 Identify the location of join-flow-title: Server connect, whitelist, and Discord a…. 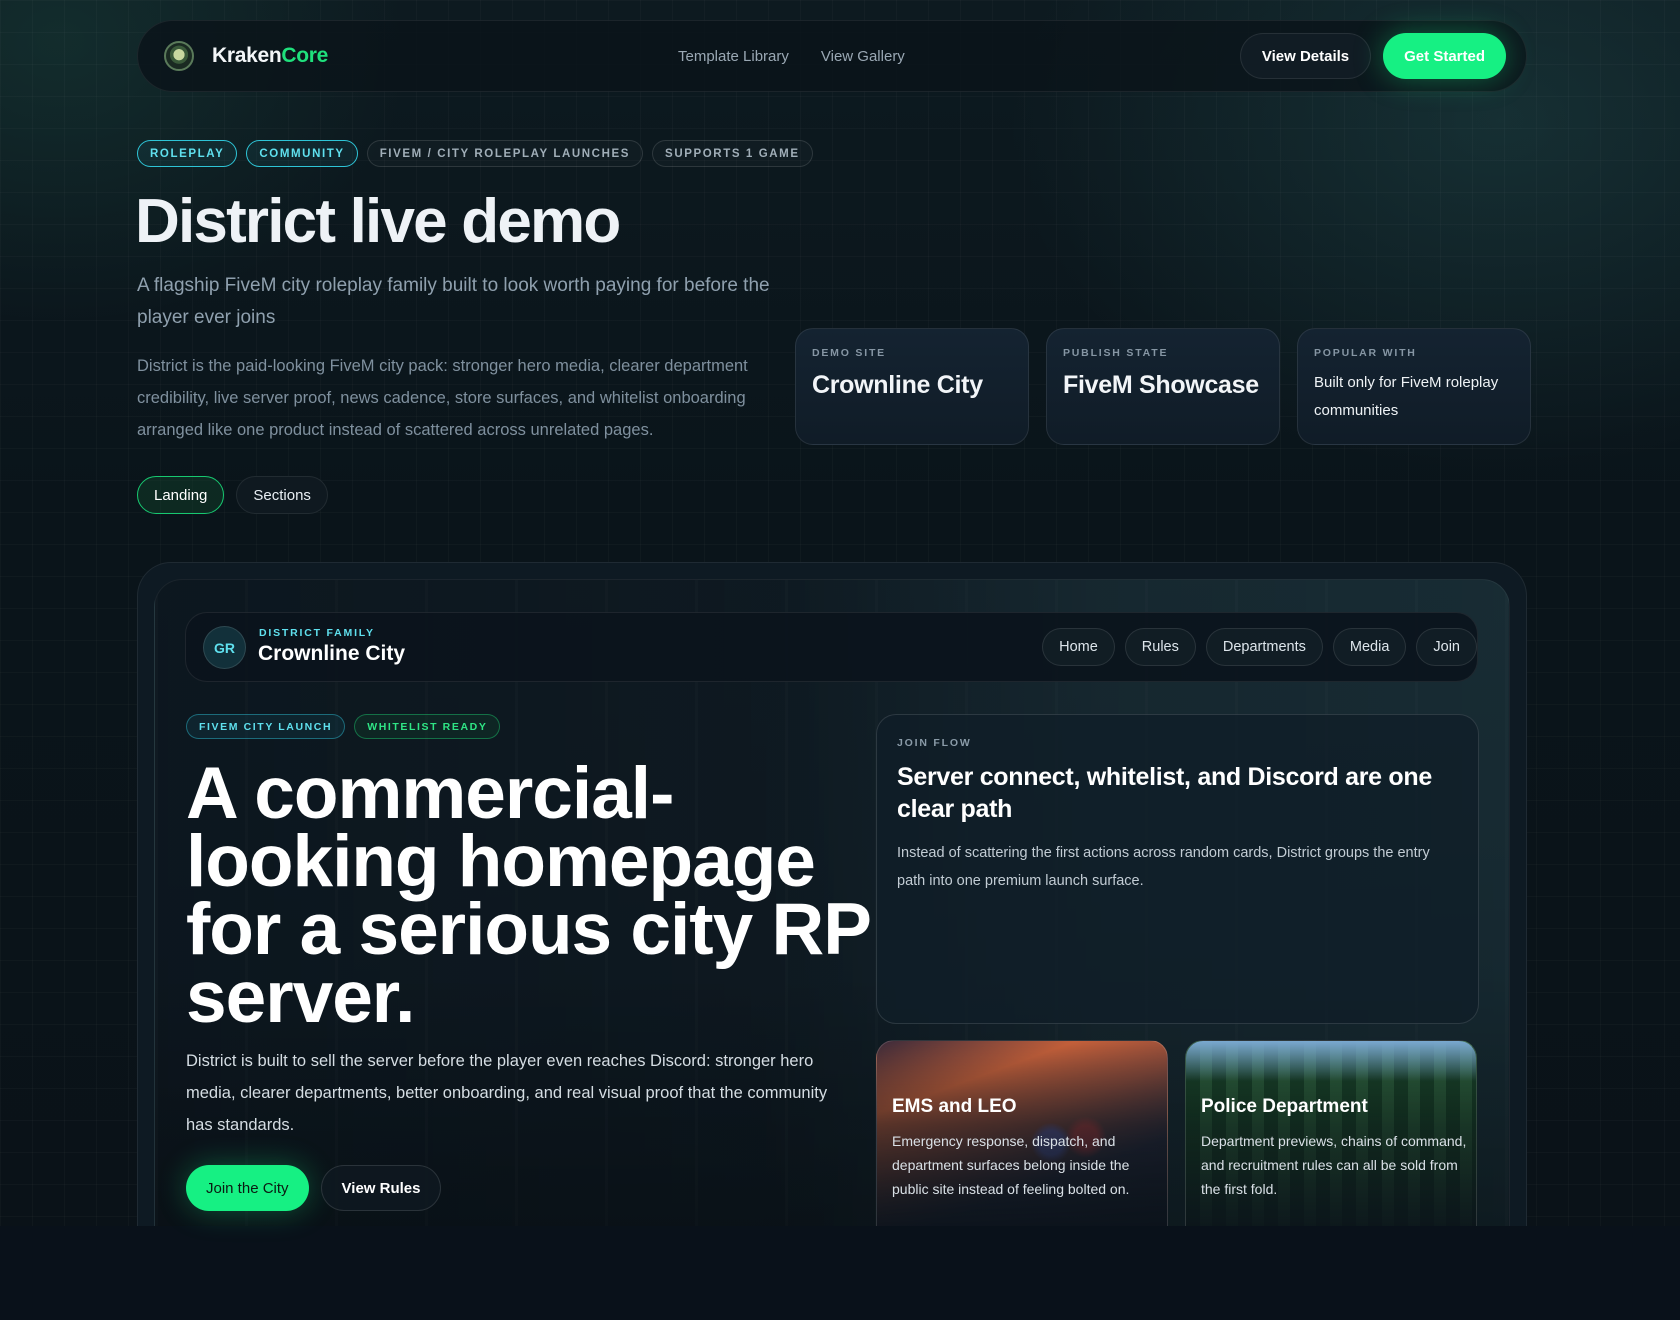
(1164, 793).